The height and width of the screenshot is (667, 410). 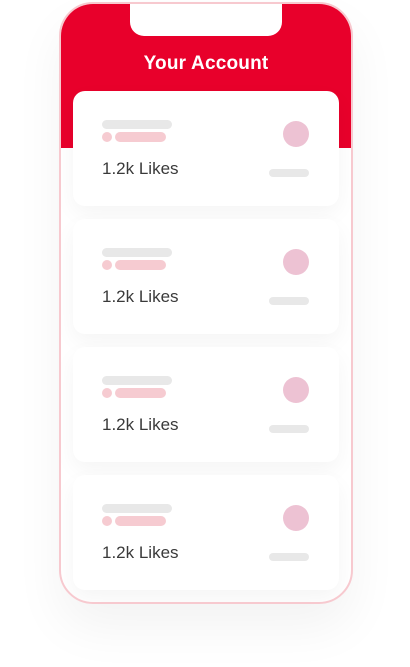 What do you see at coordinates (206, 63) in the screenshot?
I see `page-title: Your Account` at bounding box center [206, 63].